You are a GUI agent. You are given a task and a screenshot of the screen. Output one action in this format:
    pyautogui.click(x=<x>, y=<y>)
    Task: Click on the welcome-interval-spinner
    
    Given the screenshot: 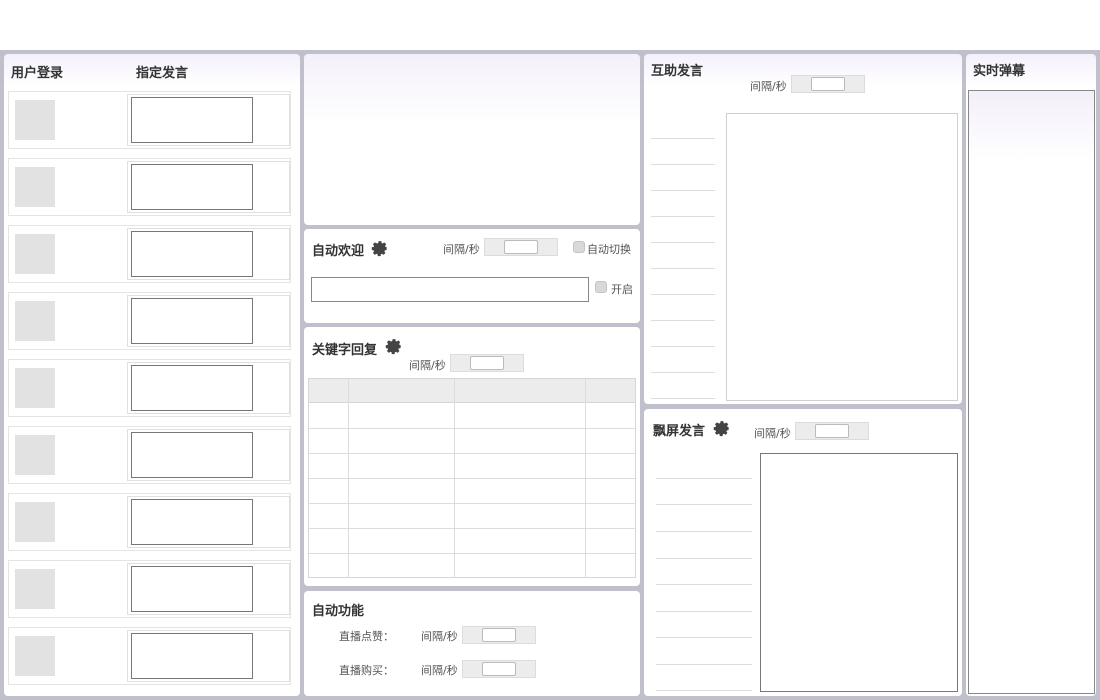 What is the action you would take?
    pyautogui.click(x=521, y=247)
    